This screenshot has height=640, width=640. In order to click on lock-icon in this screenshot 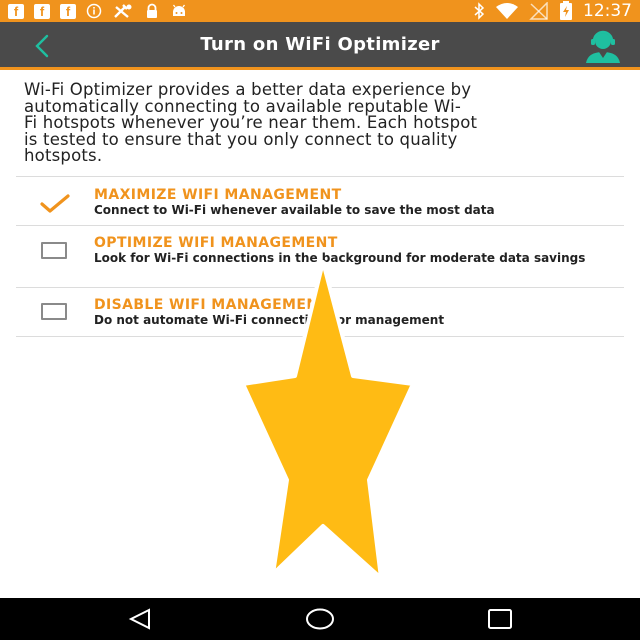, I will do `click(152, 10)`.